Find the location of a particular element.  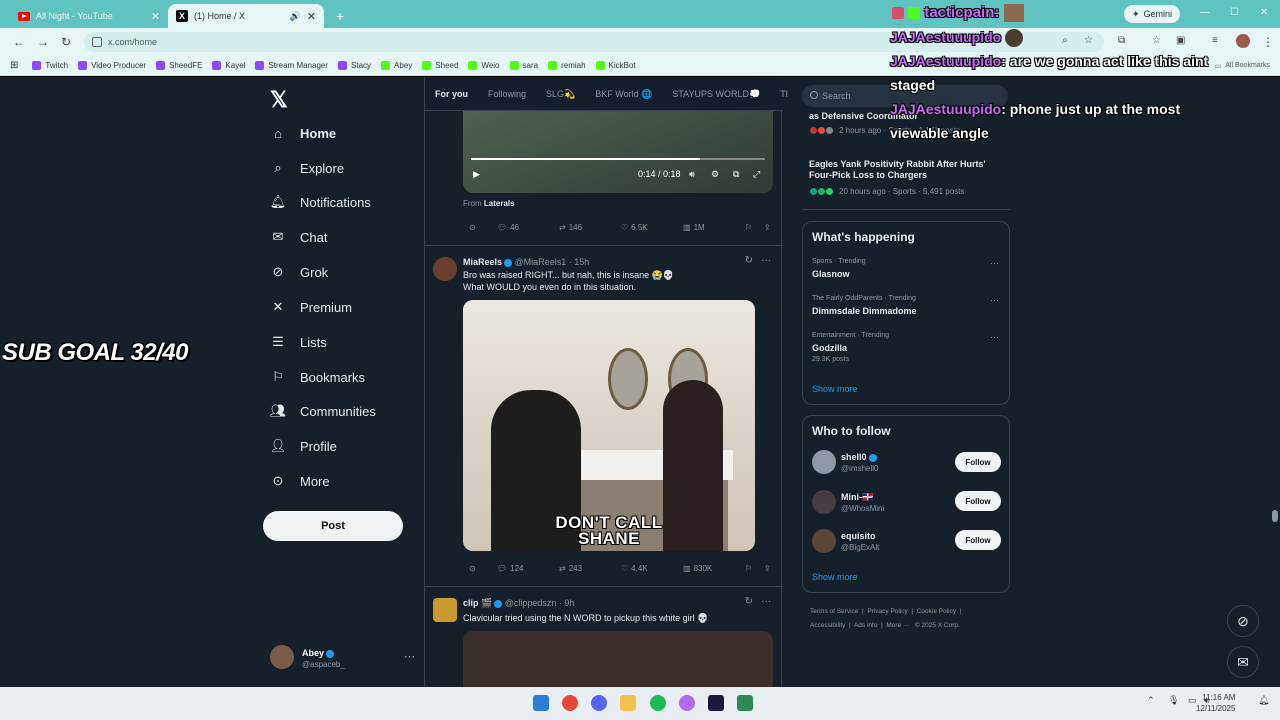

scroll-thumb is located at coordinates (1275, 516).